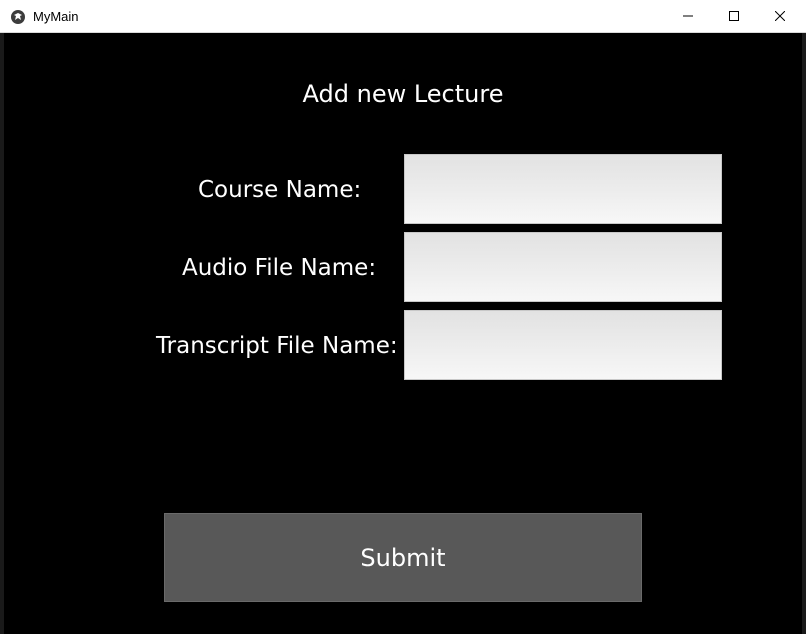 This screenshot has height=634, width=806. Describe the element at coordinates (563, 267) in the screenshot. I see `audio-file-name-input` at that location.